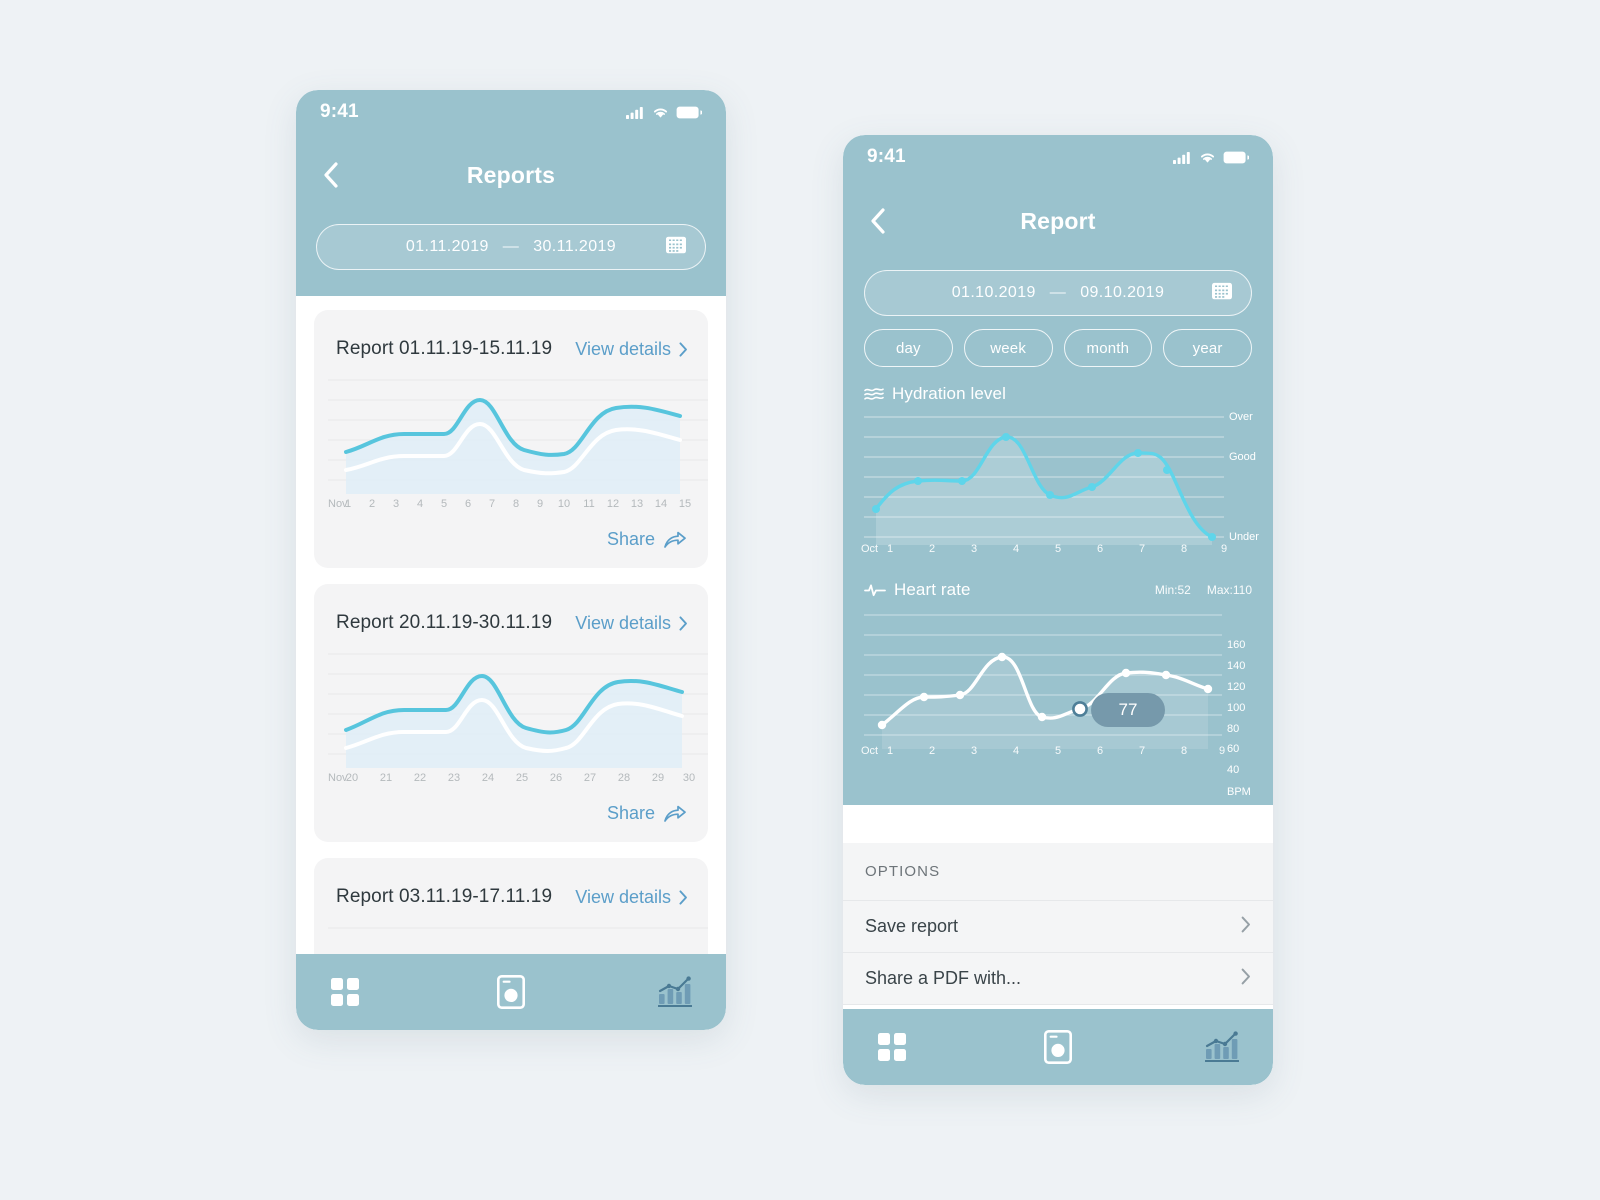 The height and width of the screenshot is (1200, 1600). Describe the element at coordinates (1203, 590) in the screenshot. I see `heart-rate-stats: Min:52 Max:110` at that location.